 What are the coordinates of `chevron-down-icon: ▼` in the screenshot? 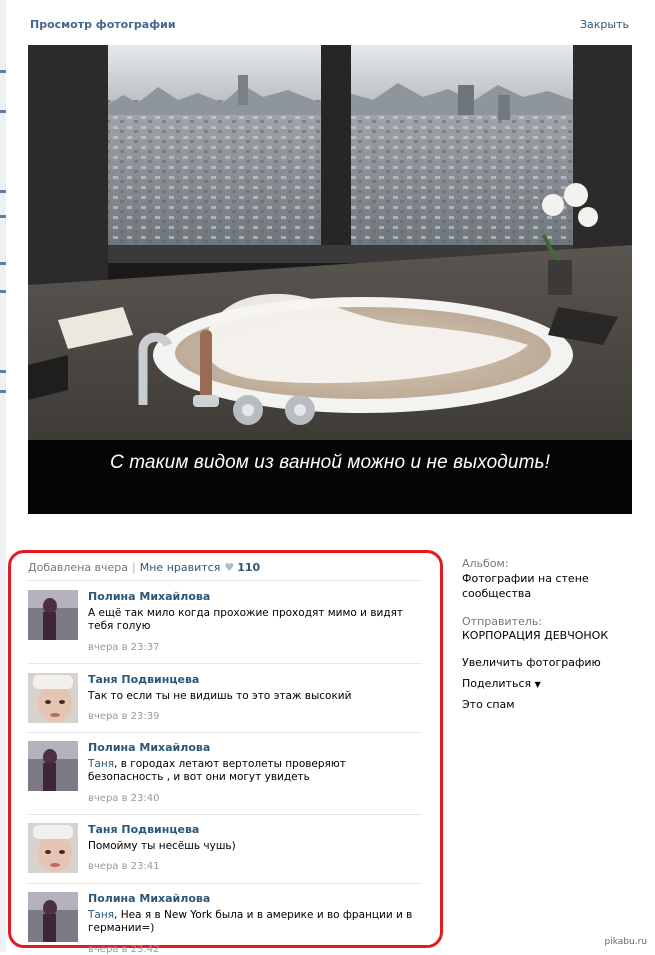 It's located at (538, 684).